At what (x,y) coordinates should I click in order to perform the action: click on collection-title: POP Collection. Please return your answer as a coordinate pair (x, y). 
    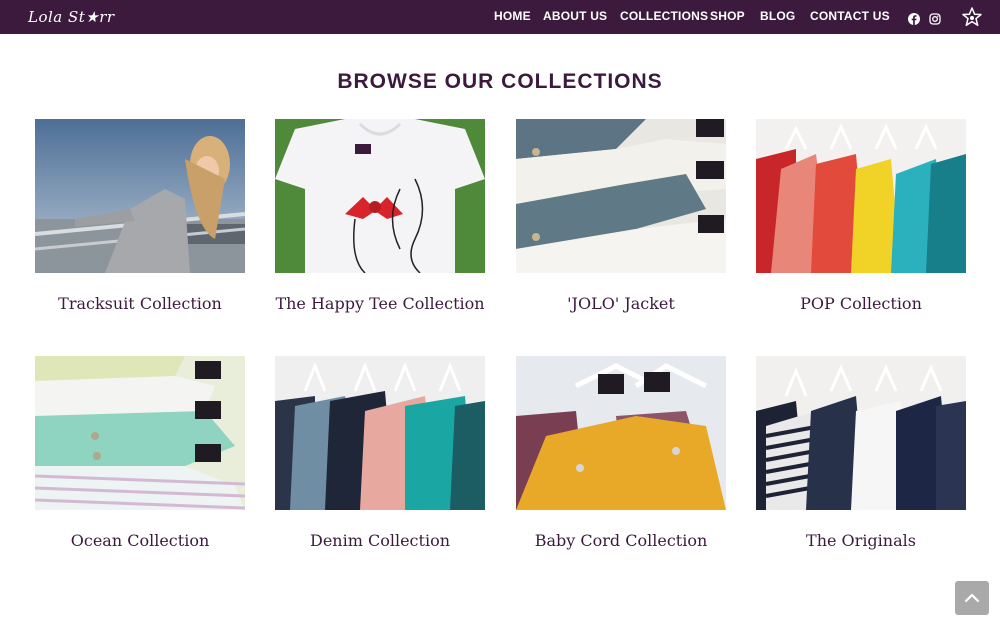
    Looking at the image, I should click on (861, 303).